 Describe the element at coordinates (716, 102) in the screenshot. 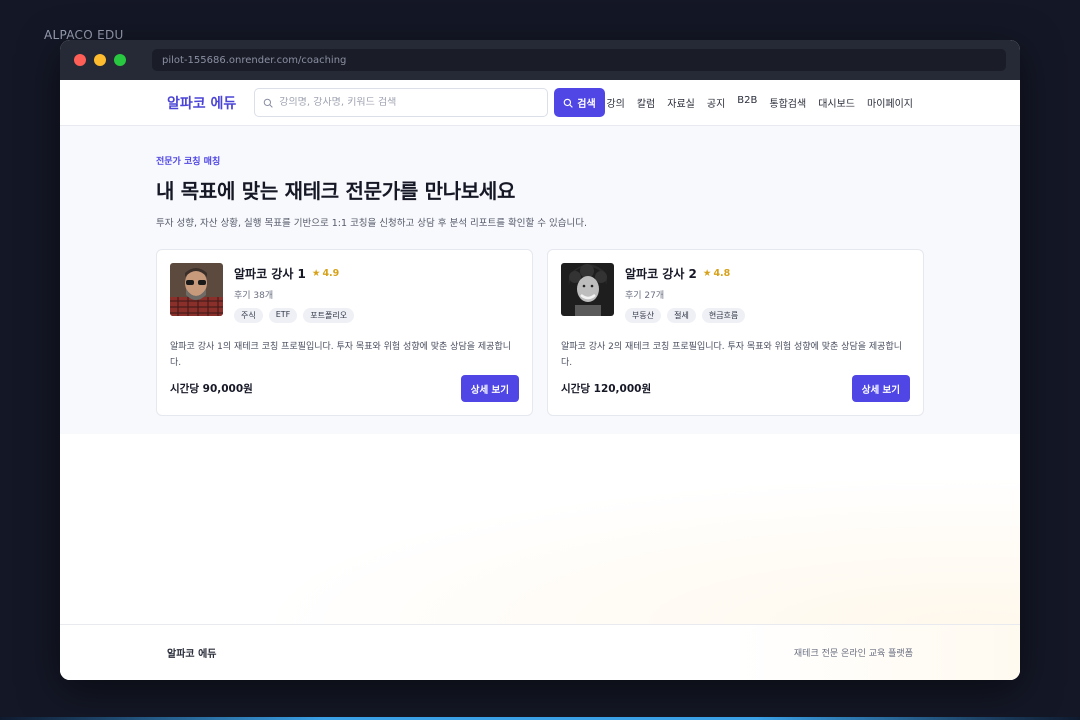

I see `nav-link-notices: 공지` at that location.